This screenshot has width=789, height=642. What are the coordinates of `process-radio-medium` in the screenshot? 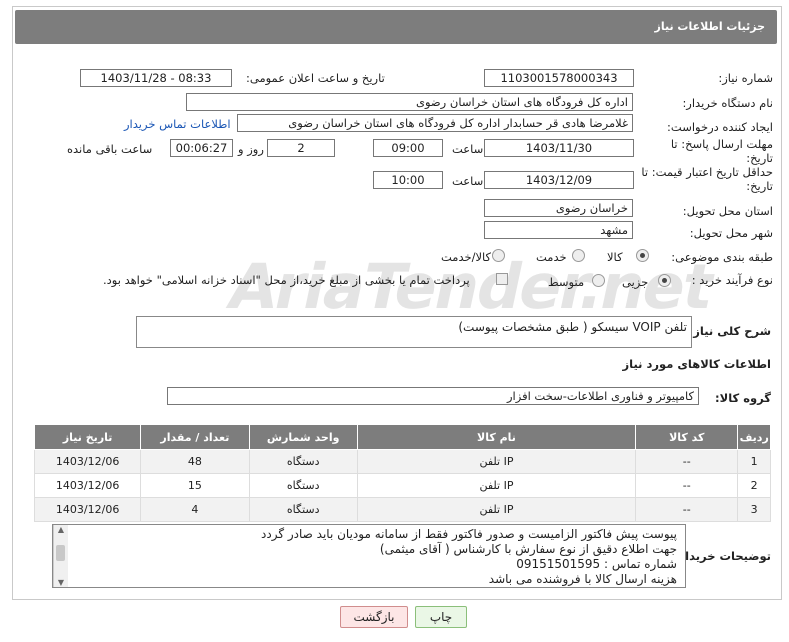 It's located at (598, 280).